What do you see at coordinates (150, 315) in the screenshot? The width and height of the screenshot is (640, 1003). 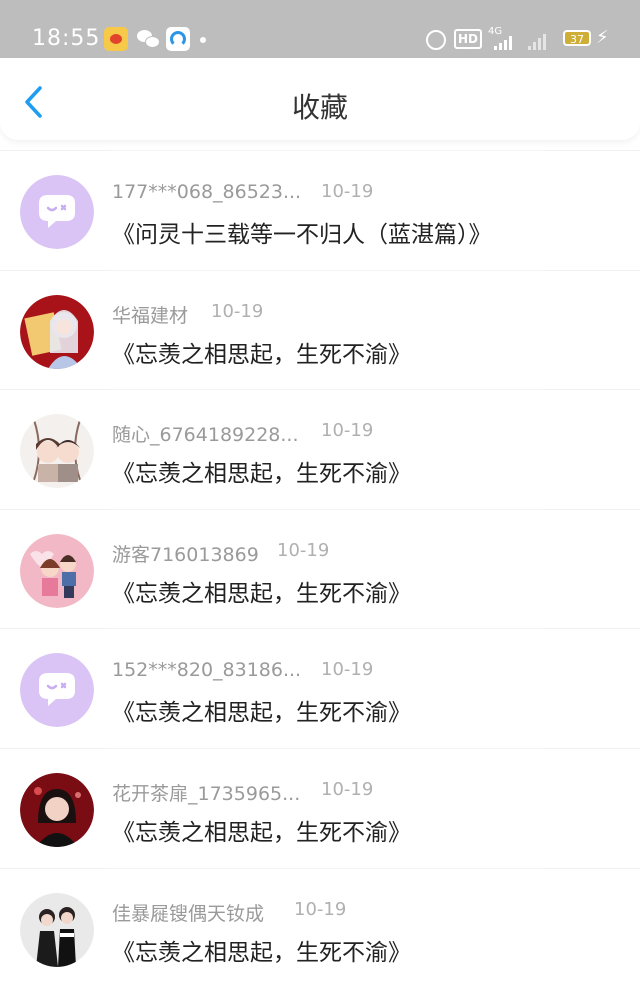 I see `username: 华福建材` at bounding box center [150, 315].